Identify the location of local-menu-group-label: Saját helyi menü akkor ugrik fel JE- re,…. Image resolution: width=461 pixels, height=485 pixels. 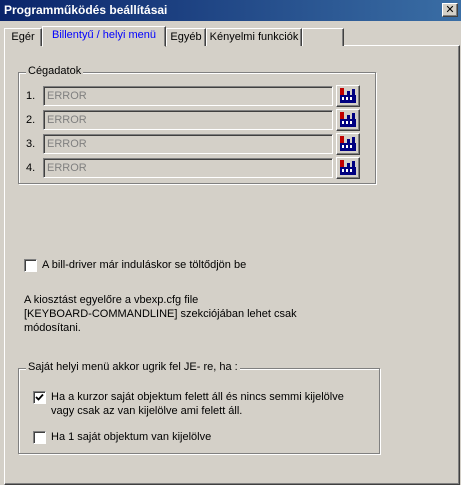
(133, 367).